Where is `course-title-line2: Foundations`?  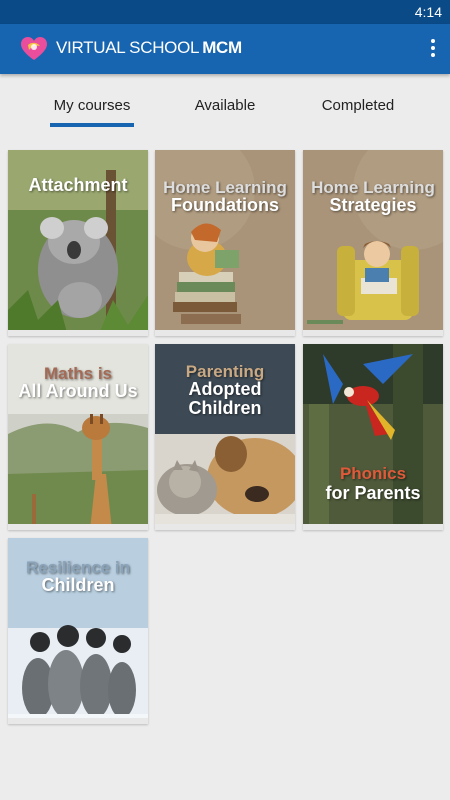 course-title-line2: Foundations is located at coordinates (225, 205).